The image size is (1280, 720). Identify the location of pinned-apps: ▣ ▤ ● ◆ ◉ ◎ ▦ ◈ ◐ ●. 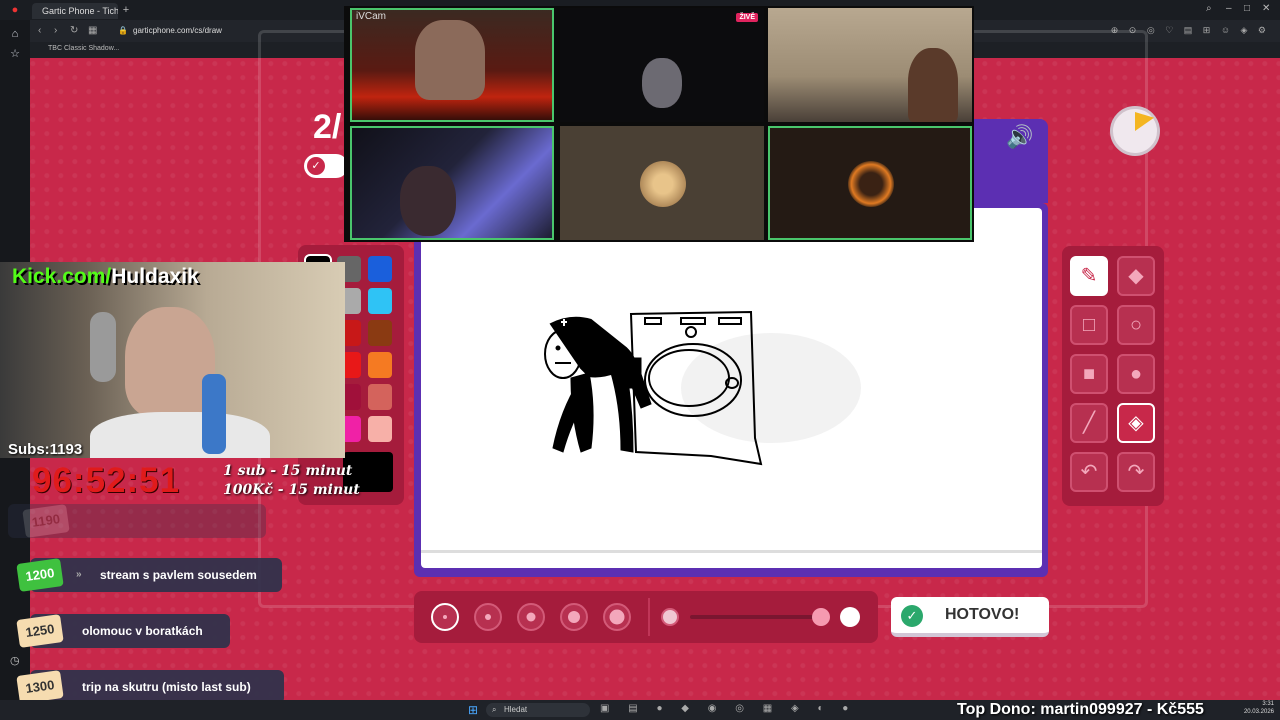
(728, 708).